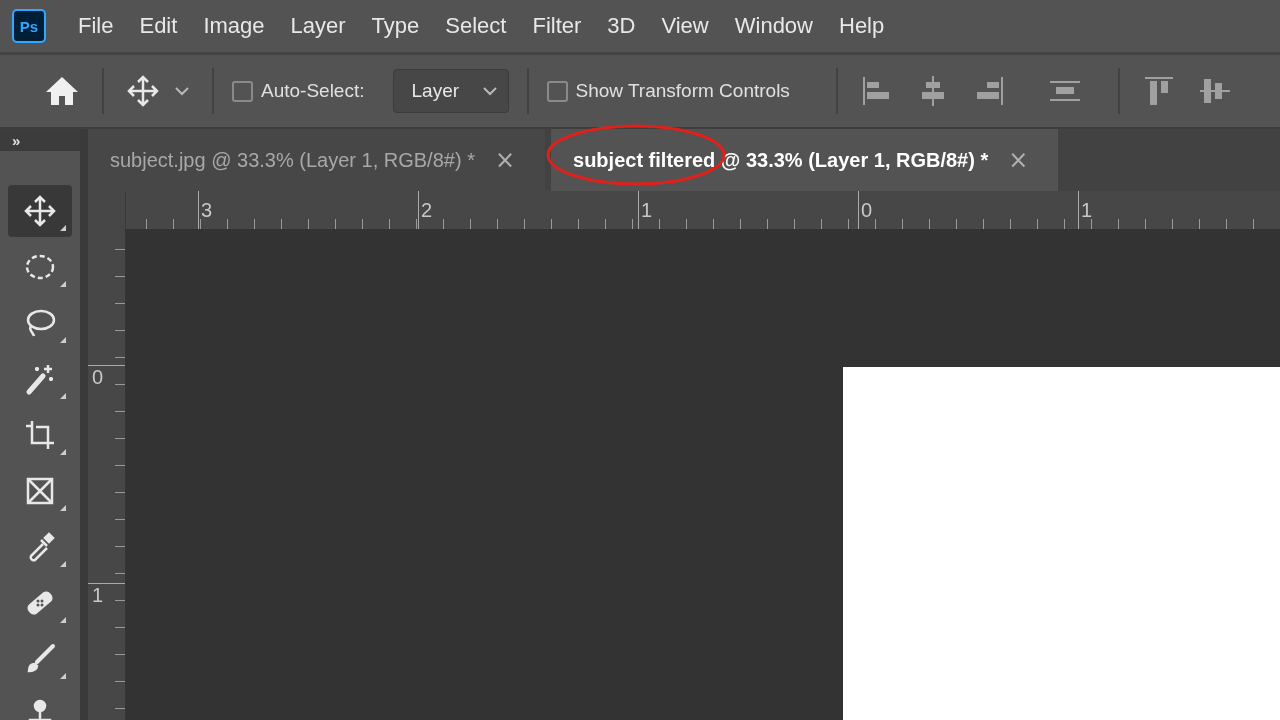  Describe the element at coordinates (557, 26) in the screenshot. I see `menu-item: Filter` at that location.